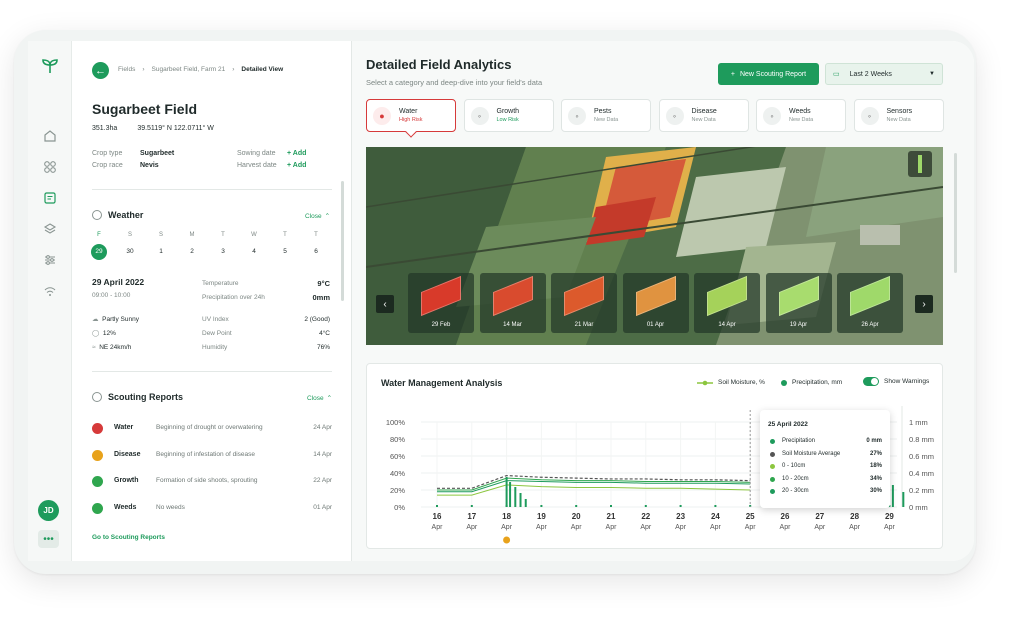  What do you see at coordinates (223, 252) in the screenshot?
I see `calendar-day: 3` at bounding box center [223, 252].